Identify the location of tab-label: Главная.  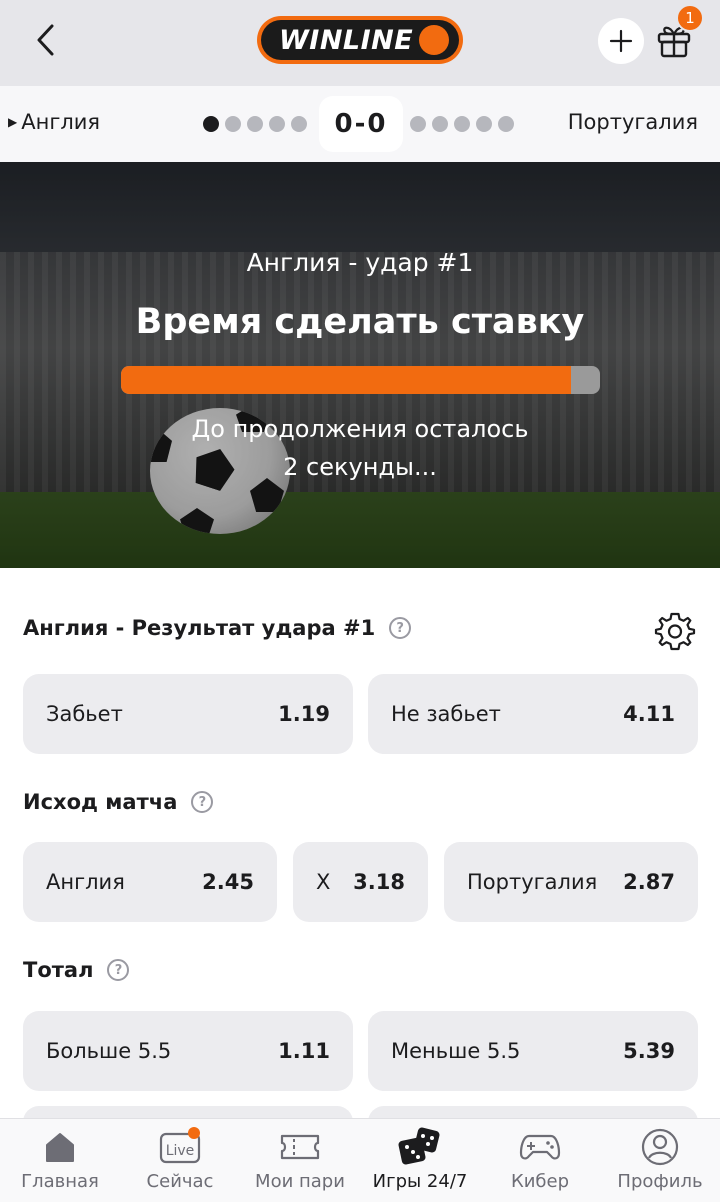
(60, 1181).